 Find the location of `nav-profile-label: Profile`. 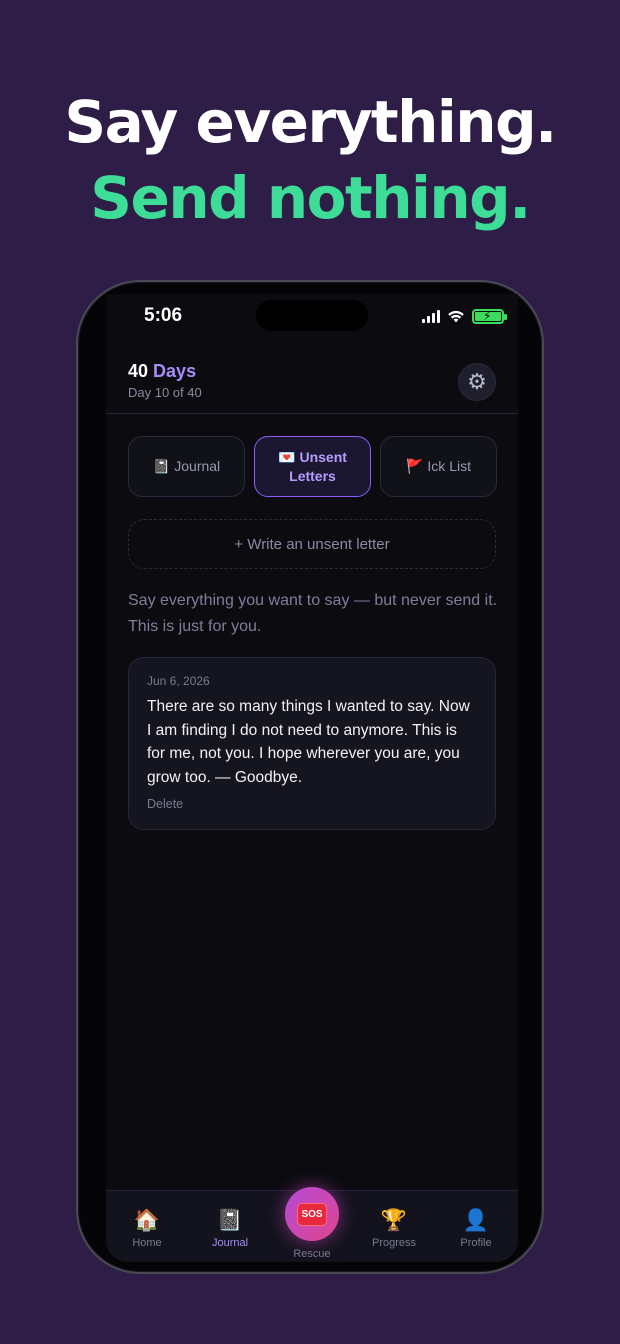

nav-profile-label: Profile is located at coordinates (476, 1243).